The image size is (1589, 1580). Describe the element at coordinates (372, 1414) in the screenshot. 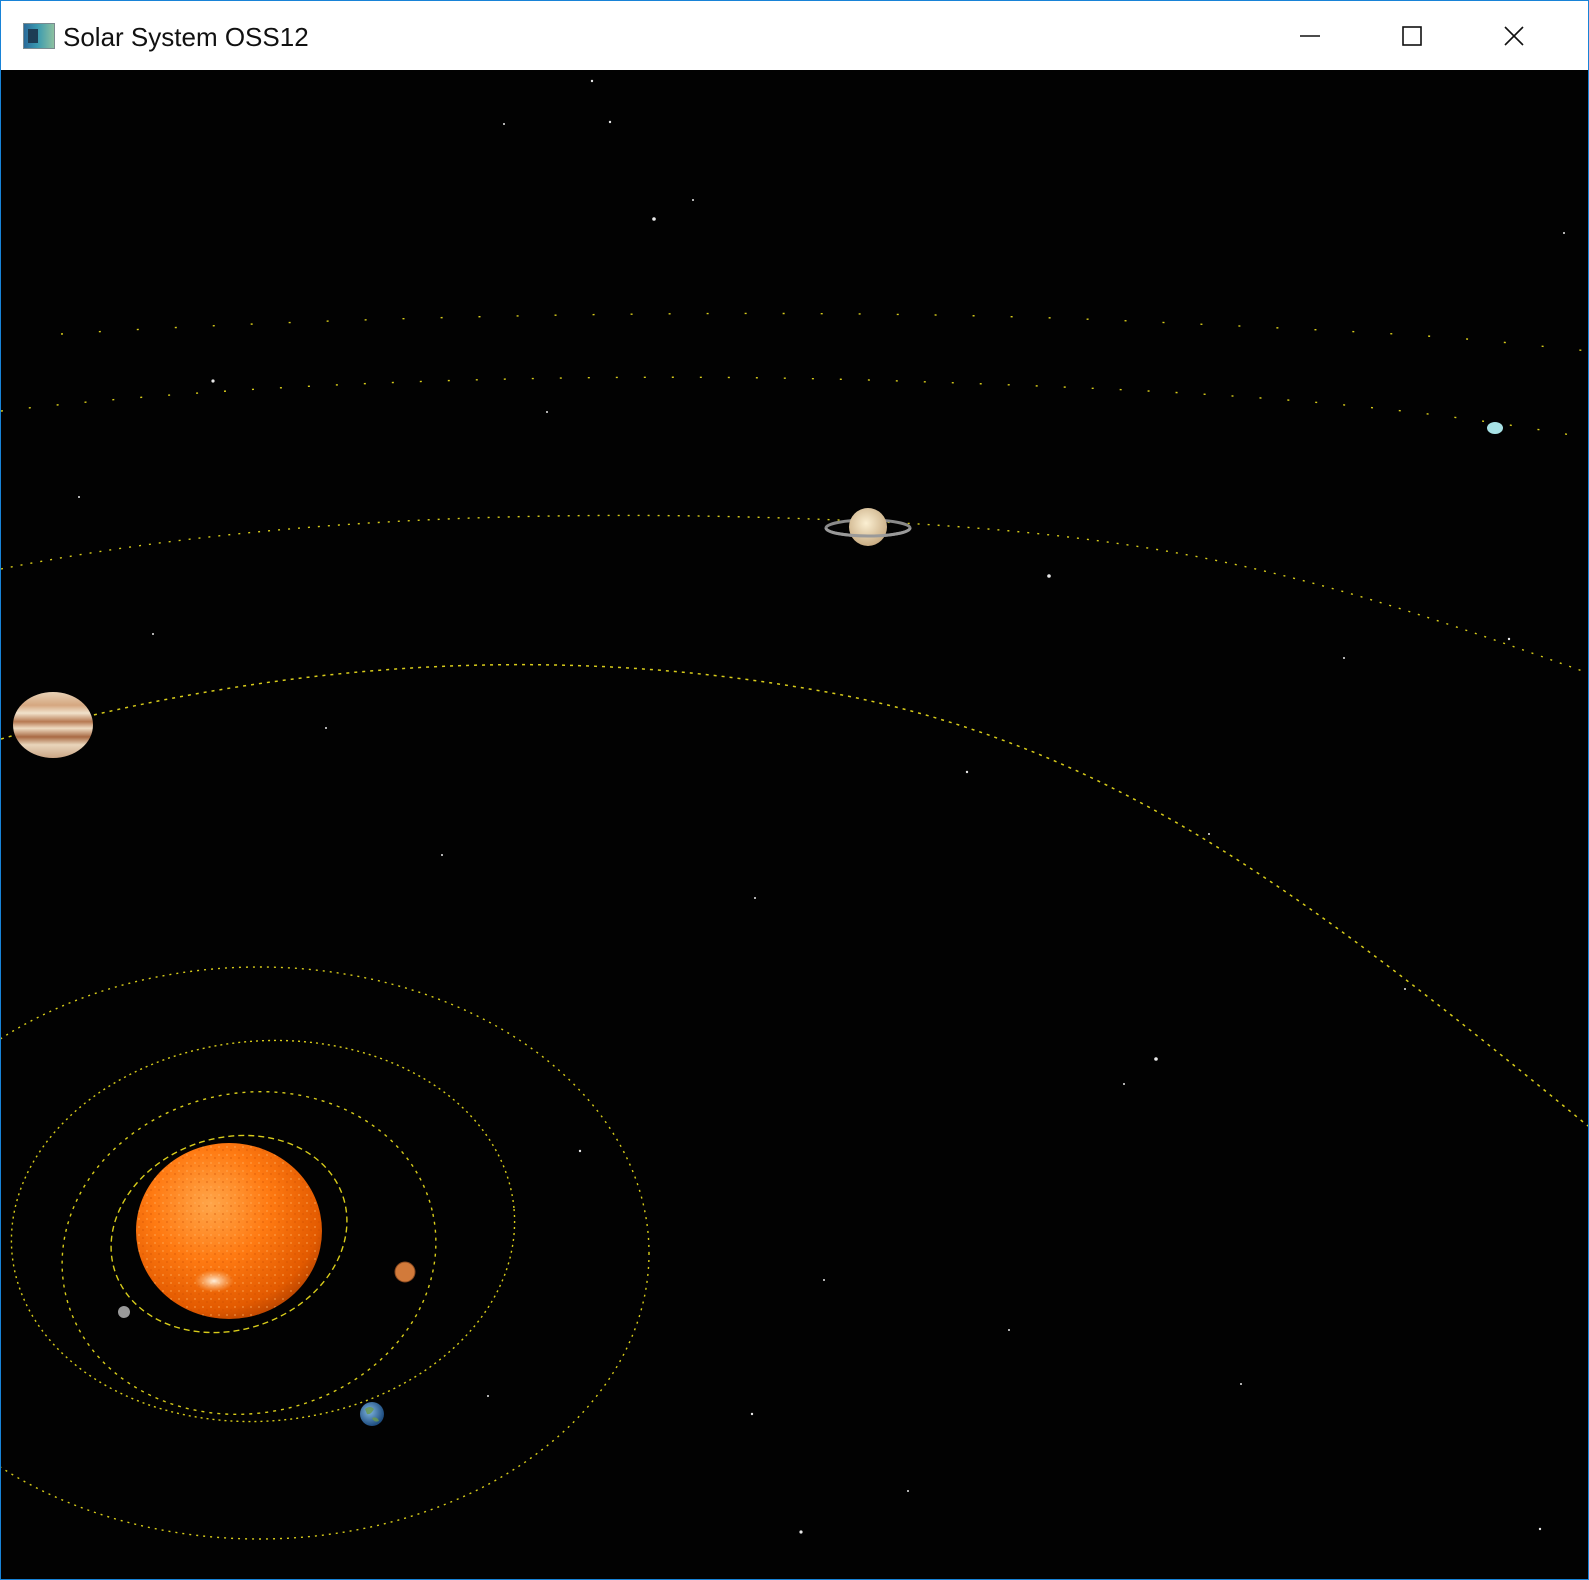

I see `earth` at that location.